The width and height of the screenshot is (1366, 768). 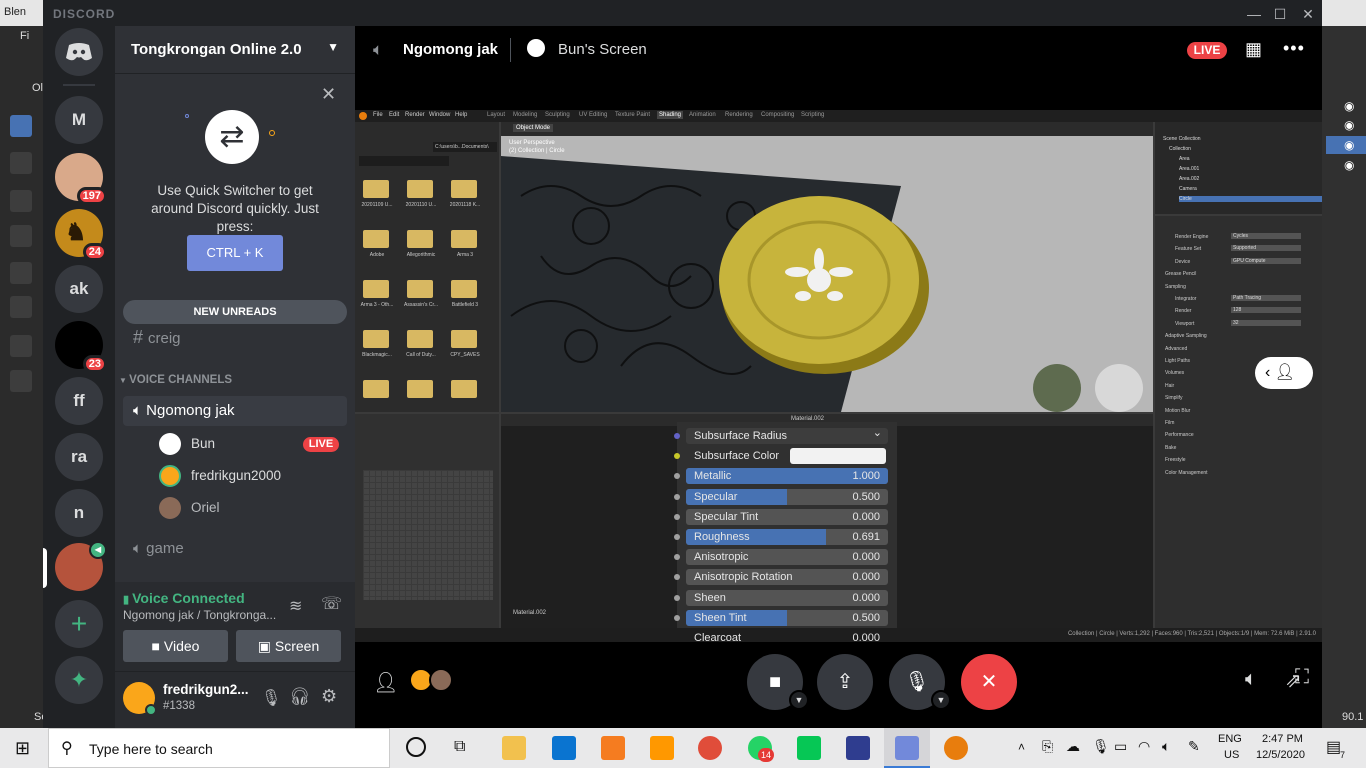 I want to click on line-icon, so click(x=809, y=748).